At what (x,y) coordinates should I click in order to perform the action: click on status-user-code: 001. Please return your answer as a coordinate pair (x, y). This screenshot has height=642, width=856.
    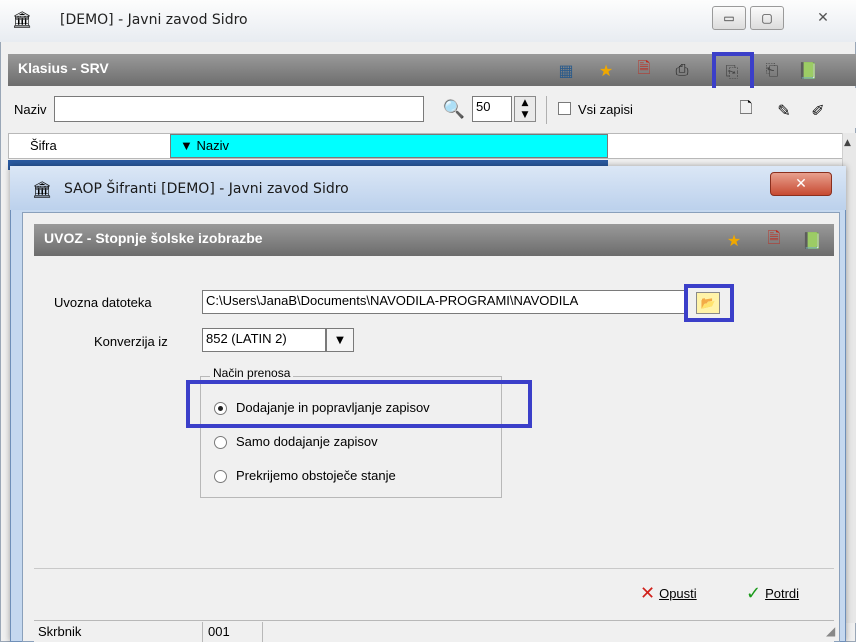
    Looking at the image, I should click on (219, 631).